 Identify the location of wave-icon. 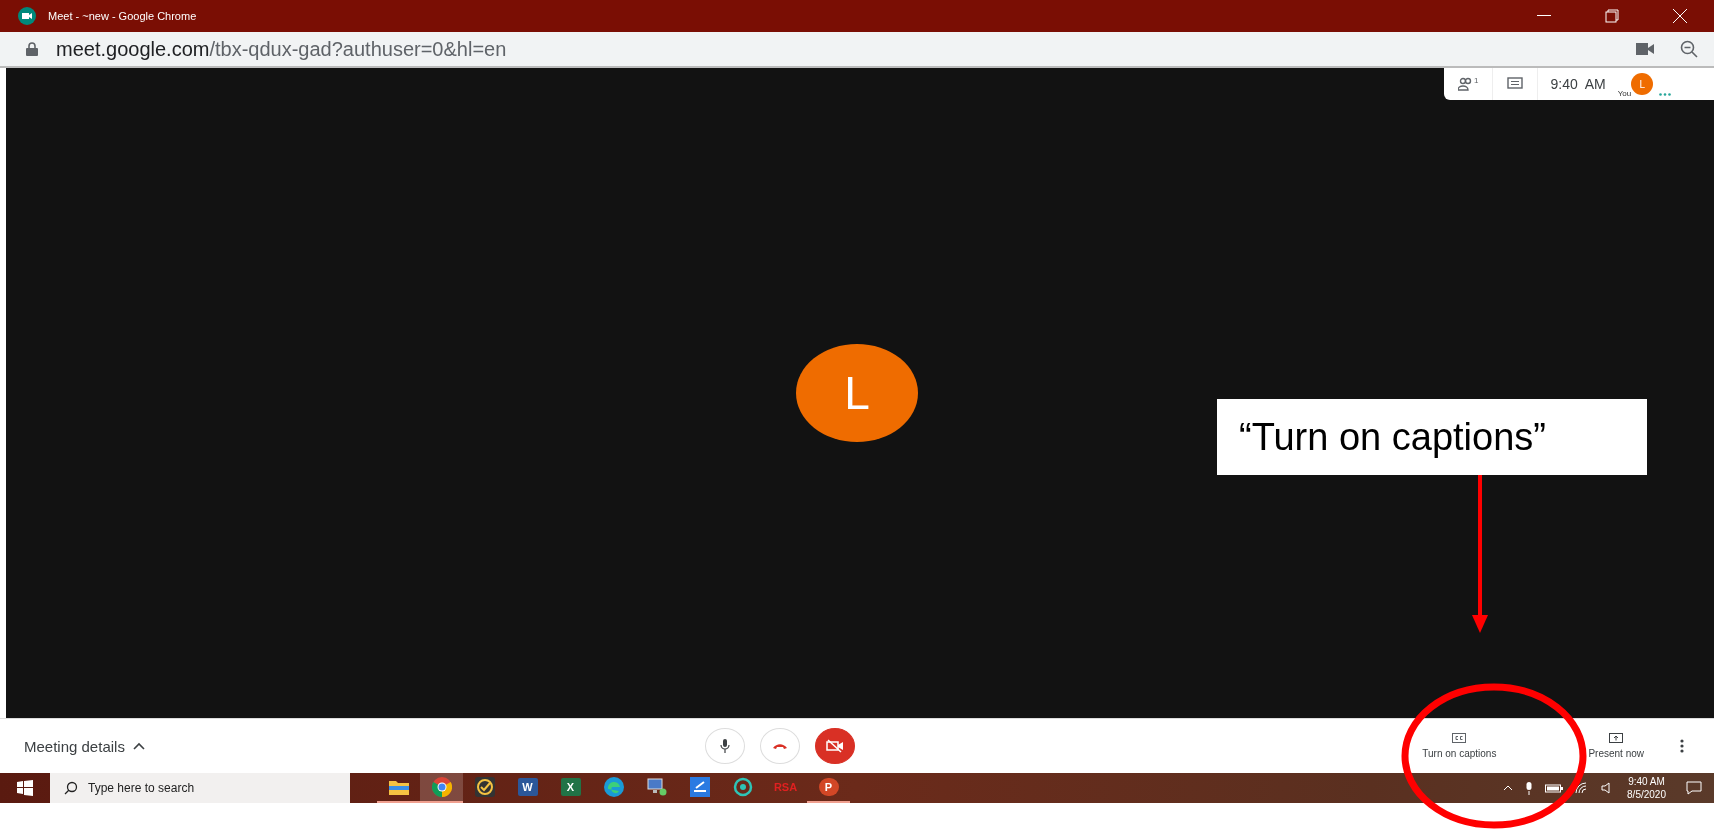
(613, 787).